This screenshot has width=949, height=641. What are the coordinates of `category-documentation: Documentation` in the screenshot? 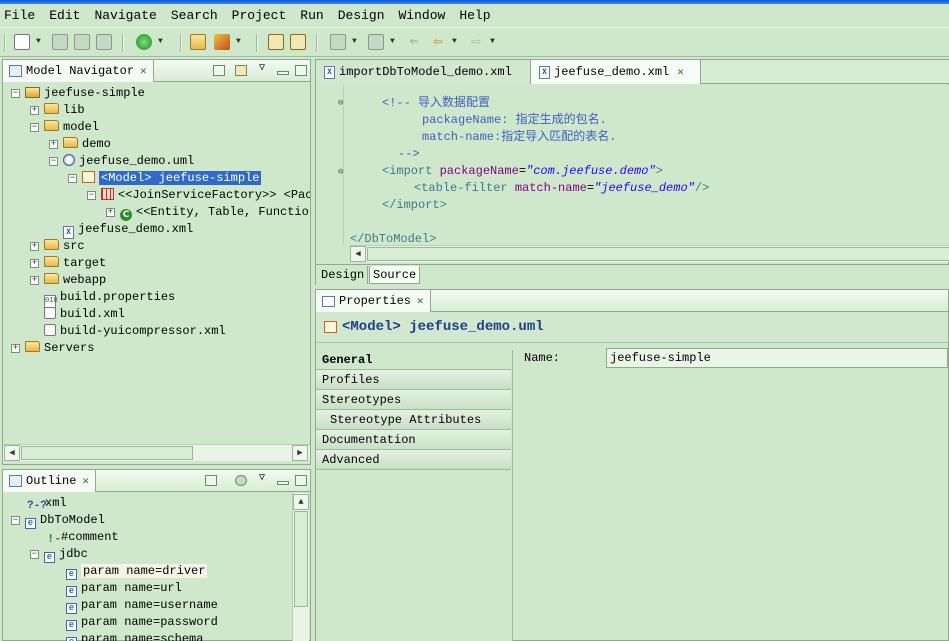 It's located at (413, 440).